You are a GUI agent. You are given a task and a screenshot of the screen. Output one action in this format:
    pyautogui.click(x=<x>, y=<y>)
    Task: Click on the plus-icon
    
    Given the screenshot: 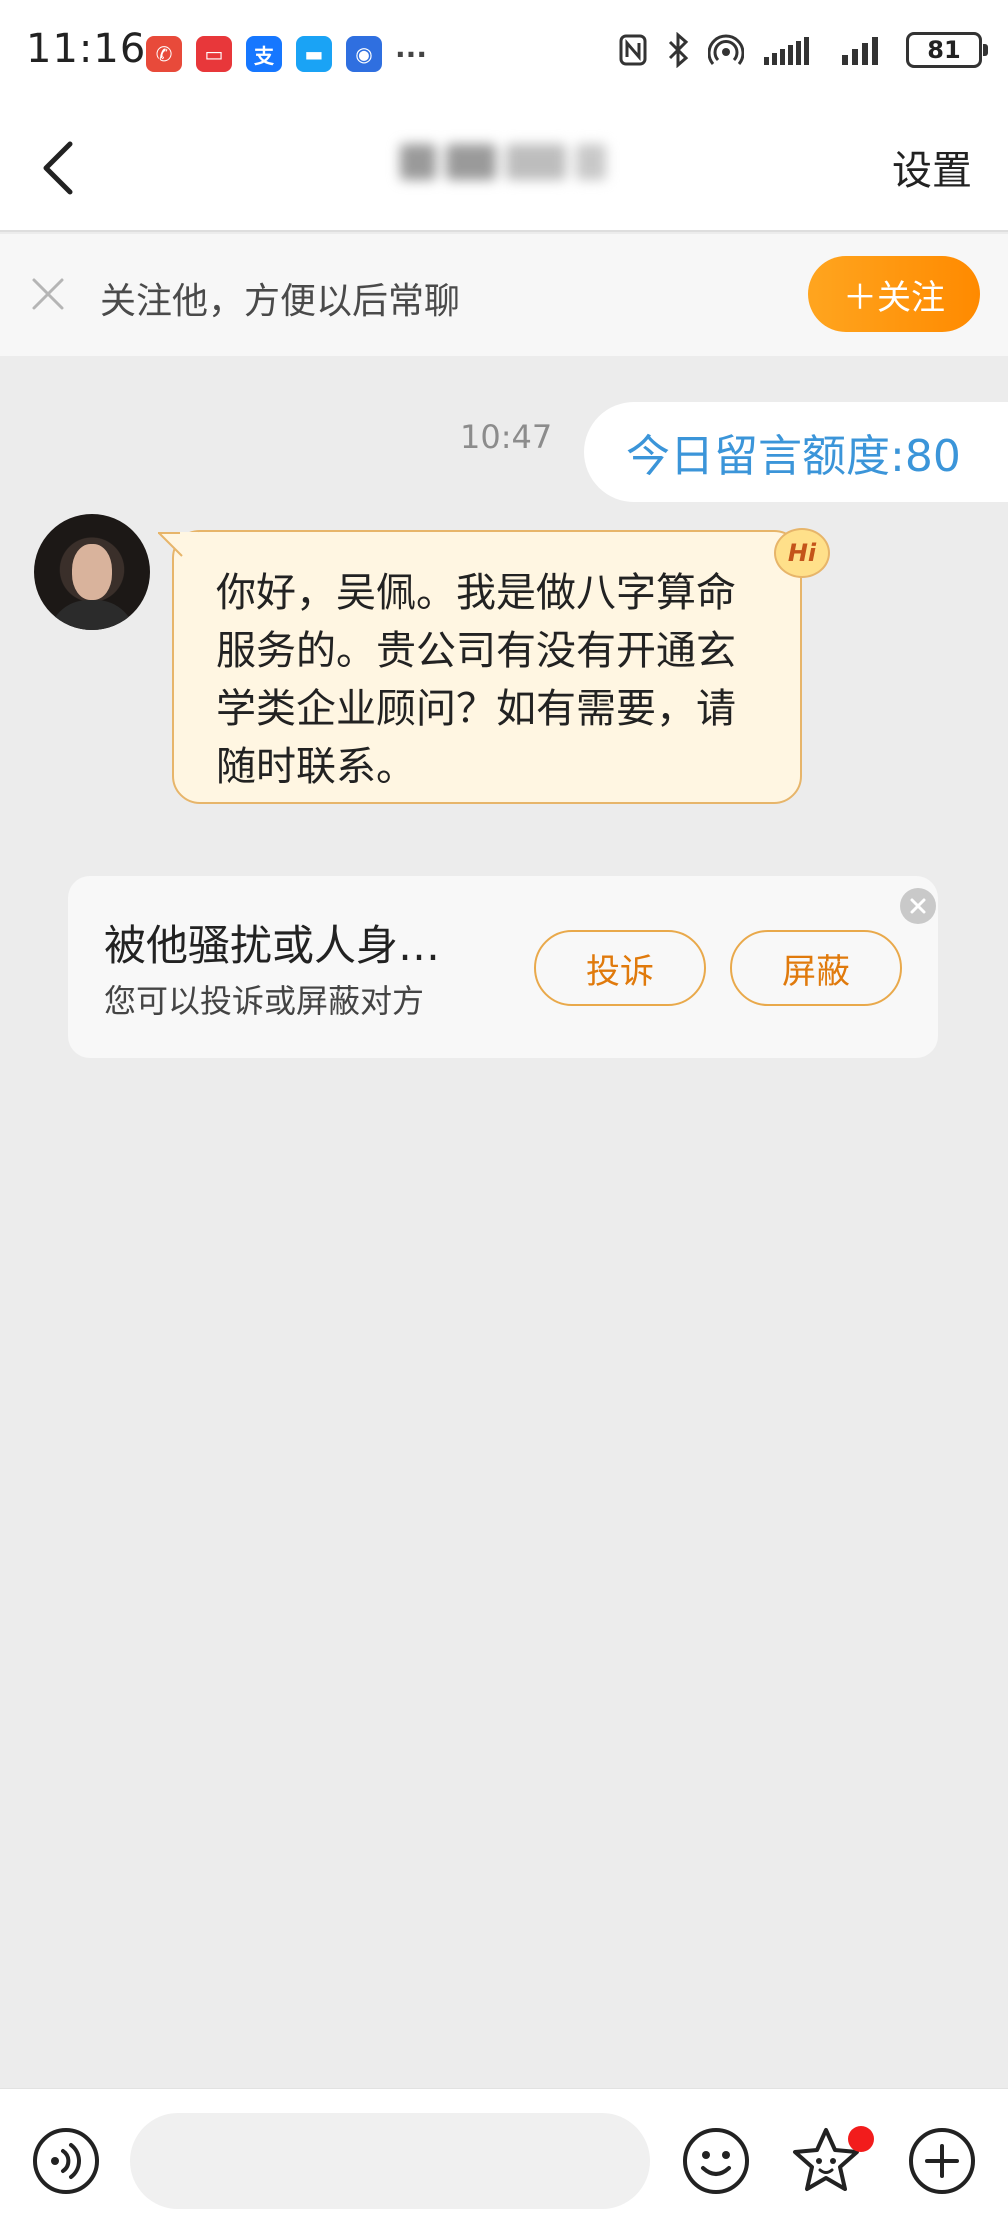 What is the action you would take?
    pyautogui.click(x=942, y=2161)
    